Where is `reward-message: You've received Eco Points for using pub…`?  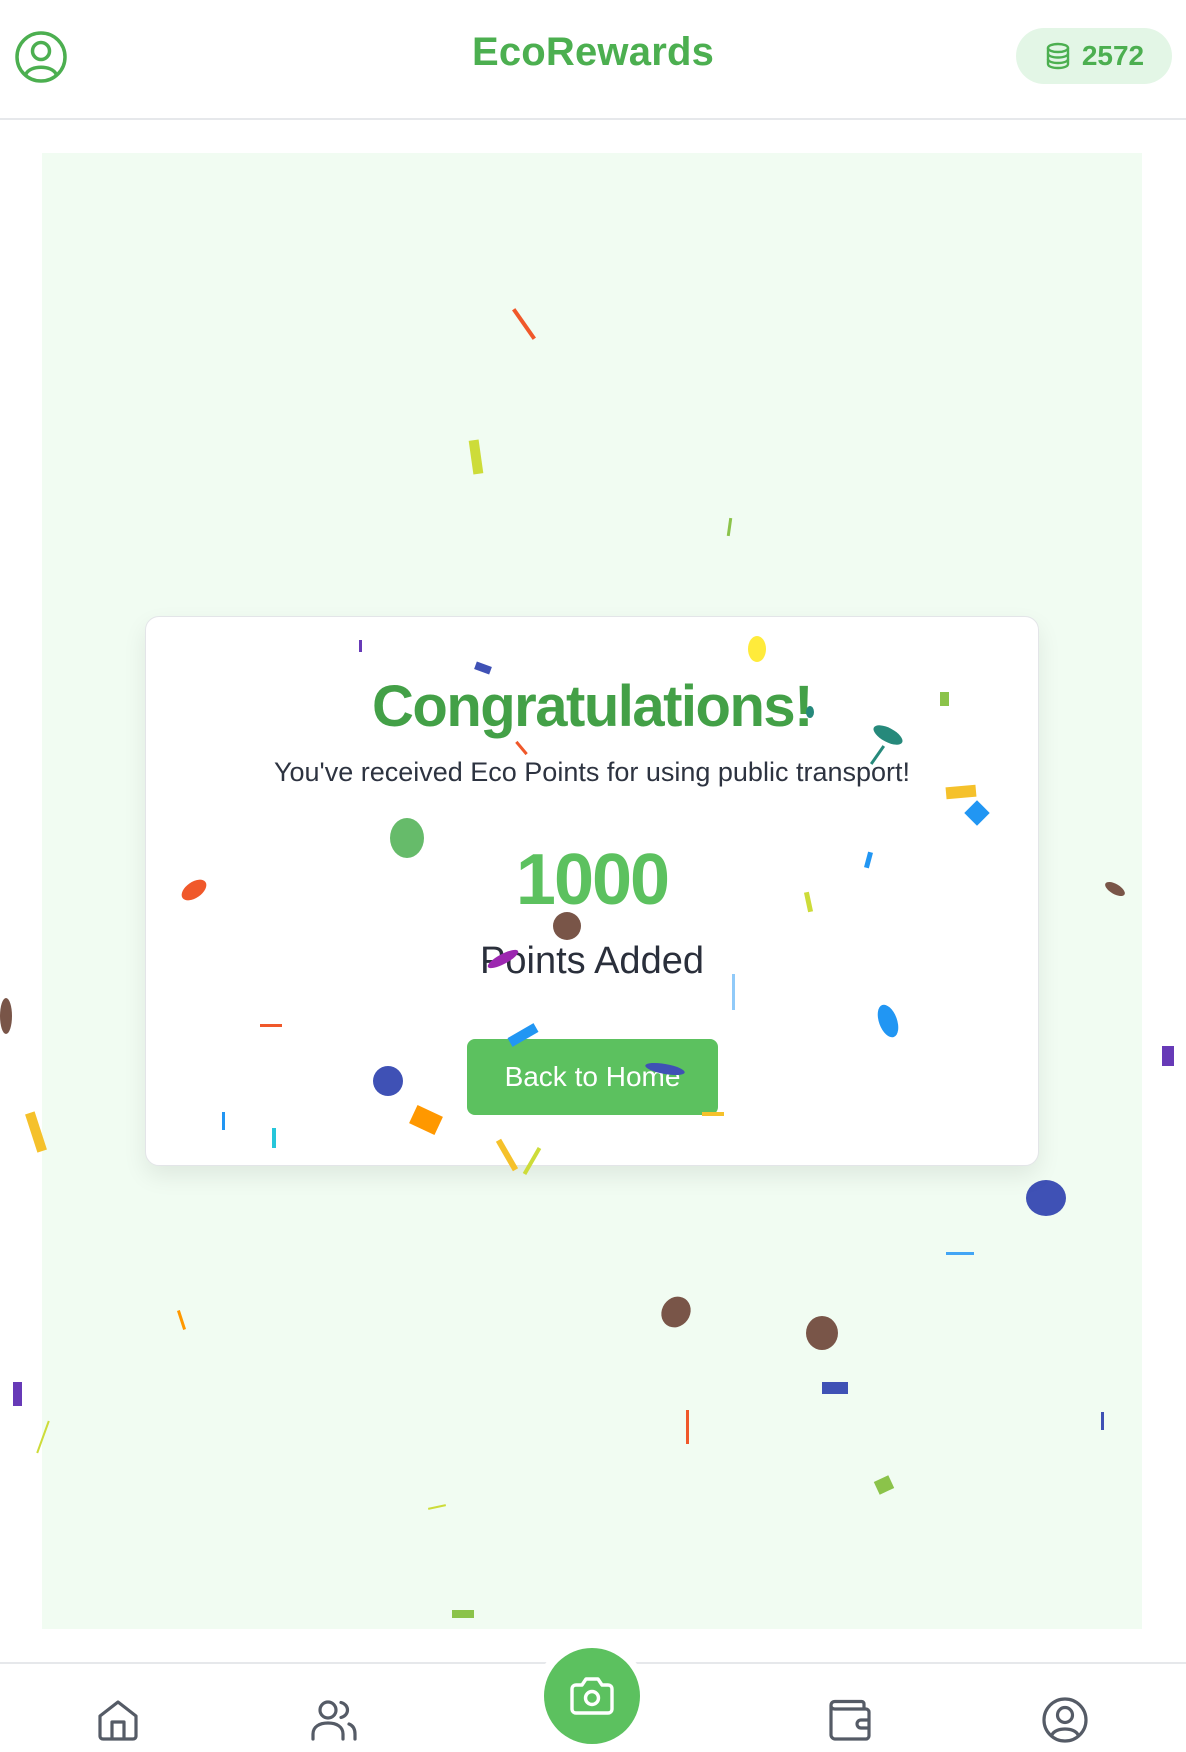 reward-message: You've received Eco Points for using pub… is located at coordinates (592, 772).